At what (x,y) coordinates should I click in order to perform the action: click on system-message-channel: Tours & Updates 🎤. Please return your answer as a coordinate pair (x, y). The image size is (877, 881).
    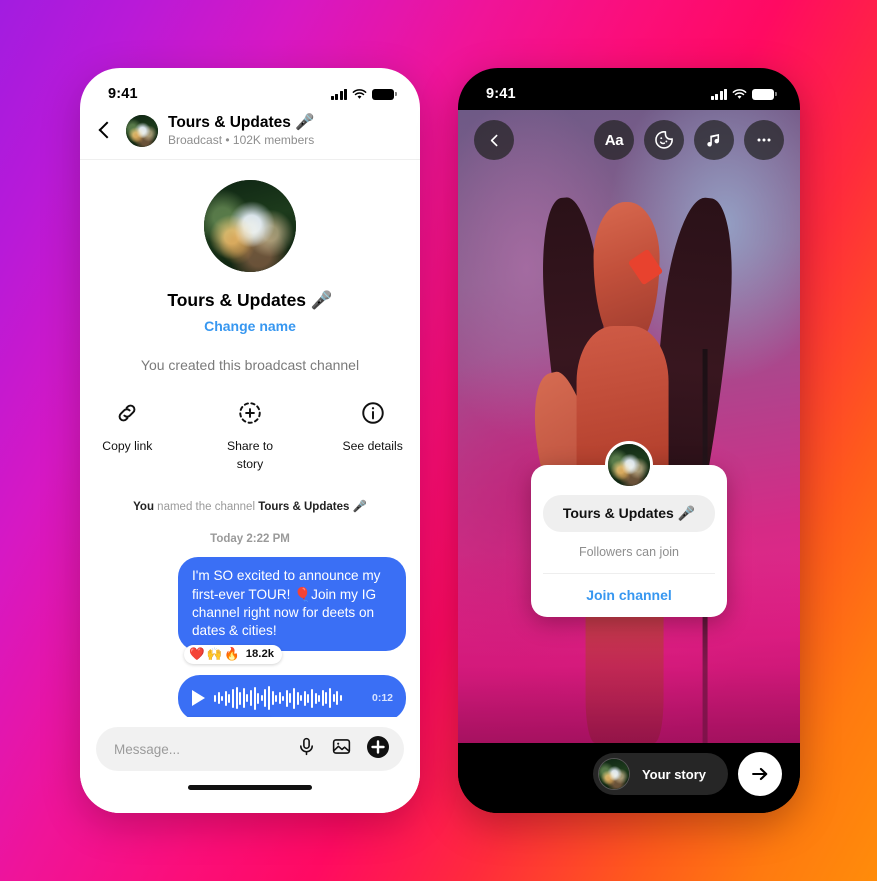
    Looking at the image, I should click on (312, 507).